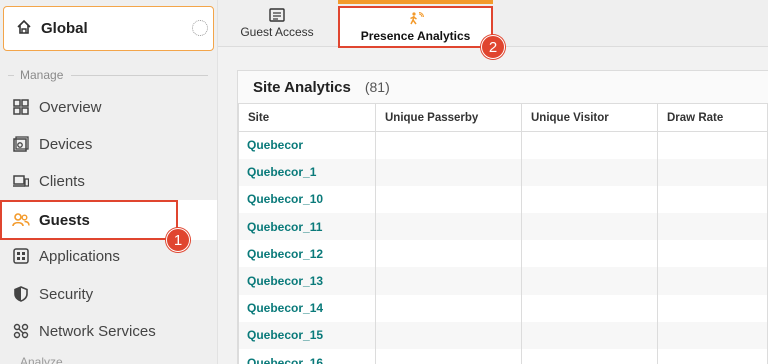 This screenshot has width=768, height=364. I want to click on table-row: Quebecor_14, so click(503, 308).